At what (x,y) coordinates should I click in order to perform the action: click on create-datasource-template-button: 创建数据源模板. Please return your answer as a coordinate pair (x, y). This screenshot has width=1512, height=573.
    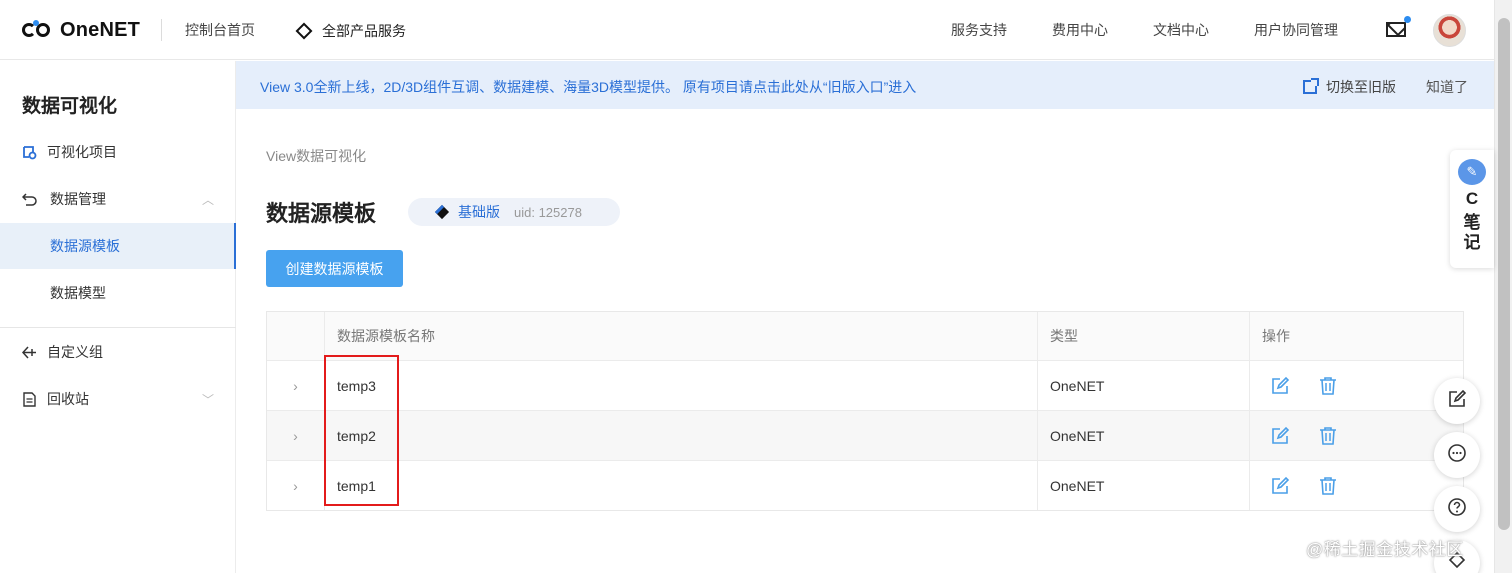
    Looking at the image, I should click on (334, 268).